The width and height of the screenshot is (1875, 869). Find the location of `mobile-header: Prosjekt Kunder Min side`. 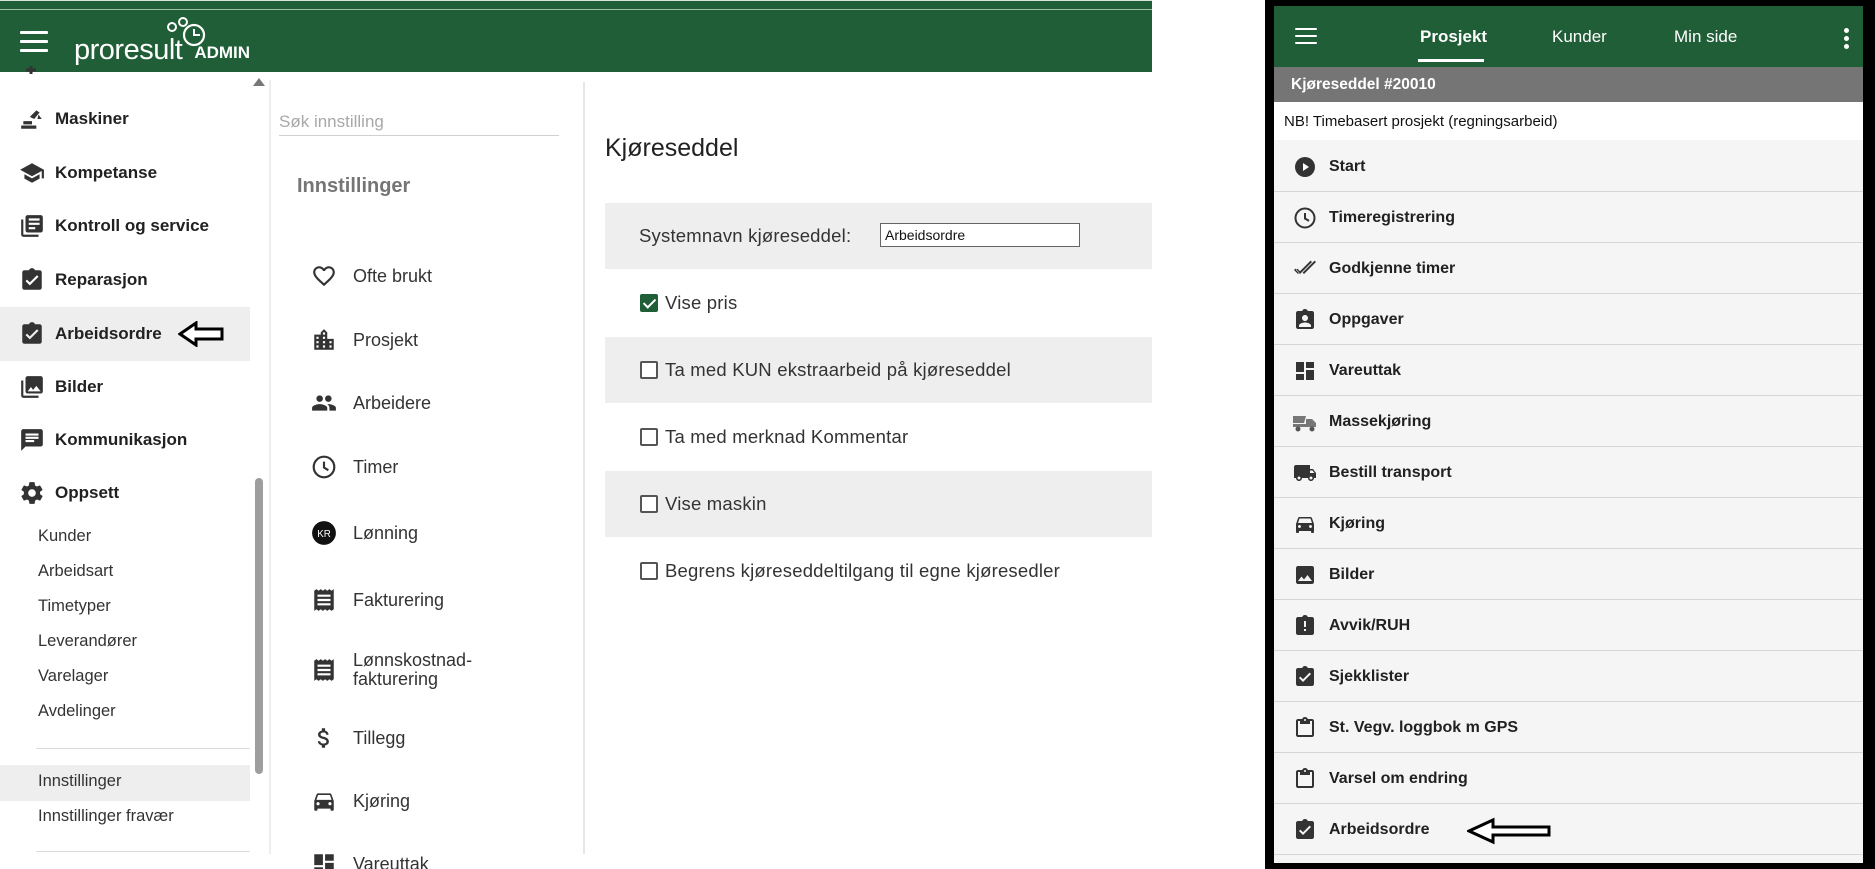

mobile-header: Prosjekt Kunder Min side is located at coordinates (1568, 36).